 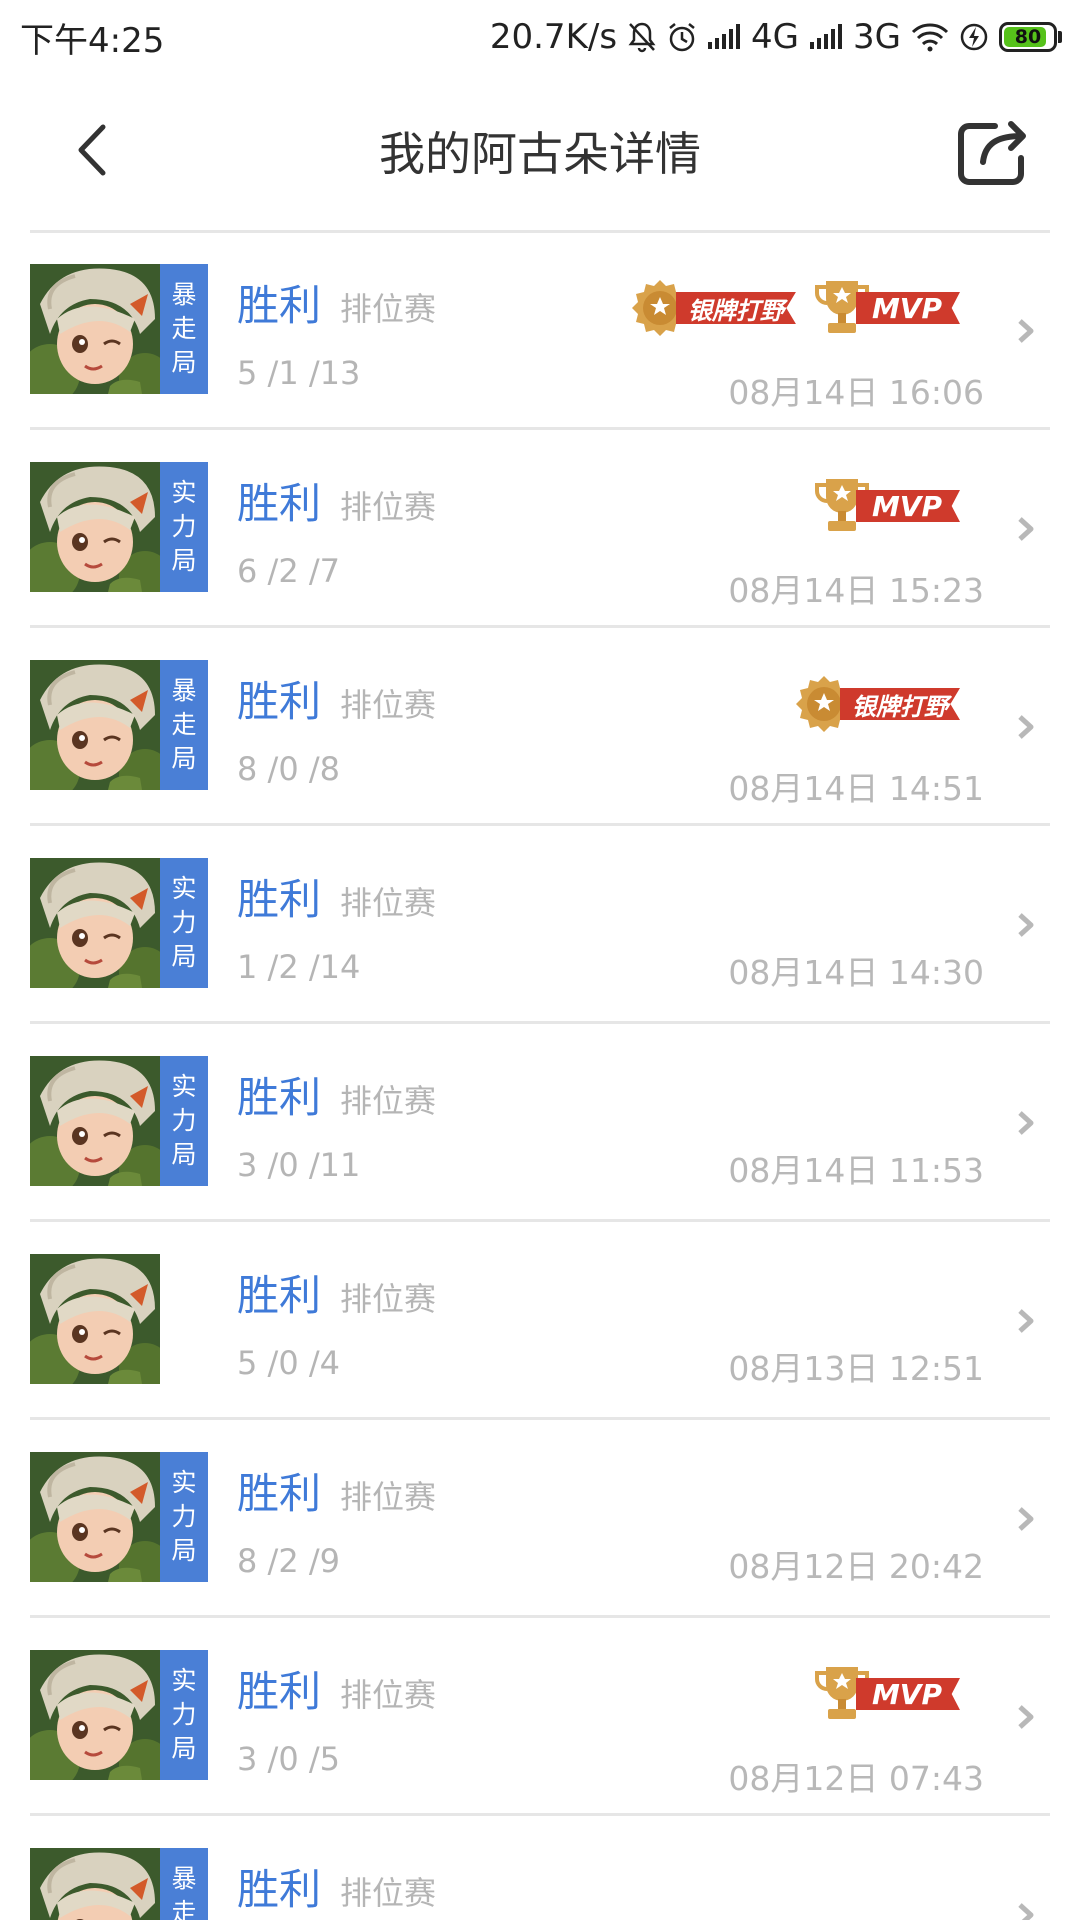 I want to click on badge-group: 银牌打野 MVP, so click(x=795, y=308).